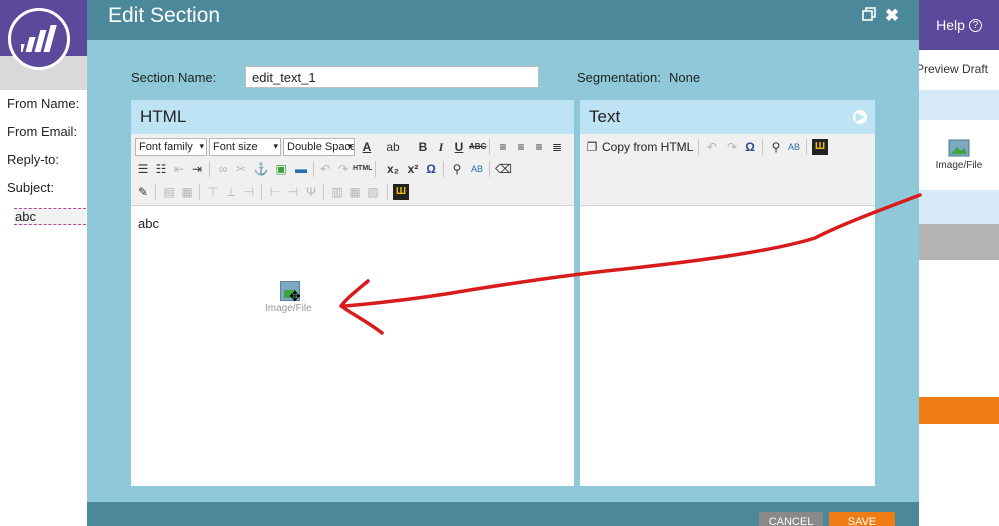 The width and height of the screenshot is (999, 526). I want to click on font-color-icon: A, so click(367, 147).